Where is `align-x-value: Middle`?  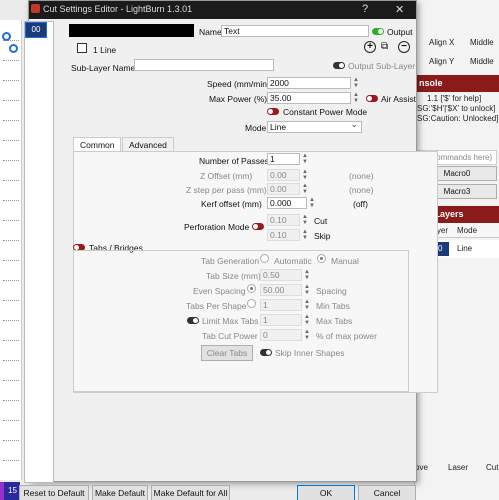
align-x-value: Middle is located at coordinates (482, 42).